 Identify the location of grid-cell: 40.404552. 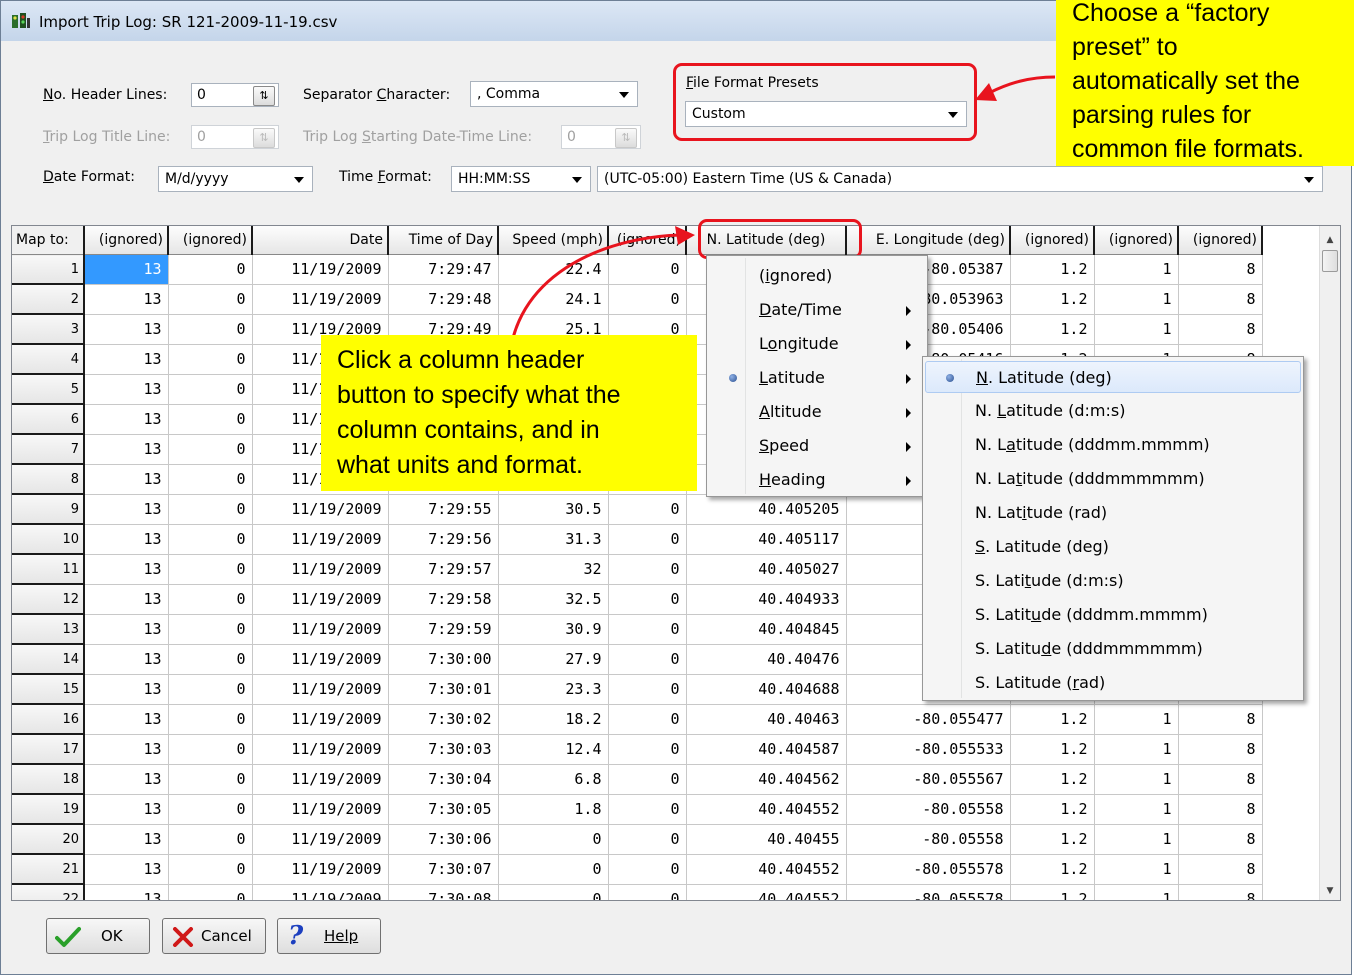
(766, 809).